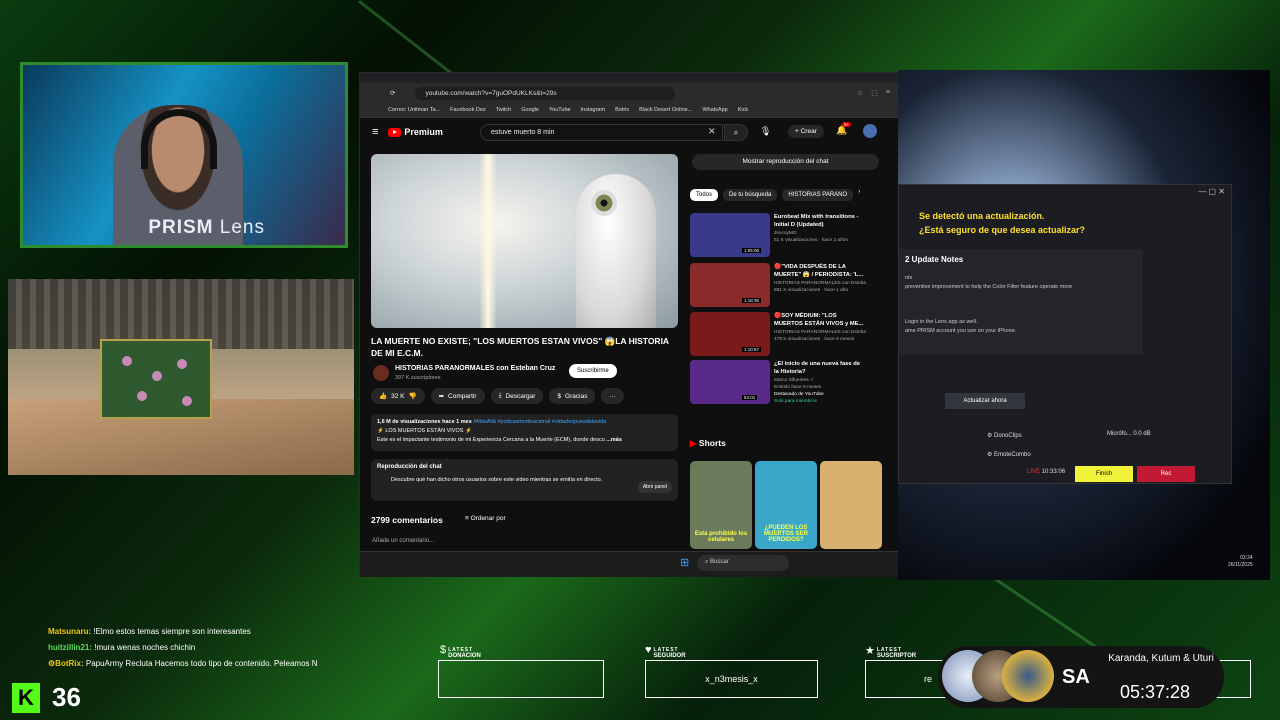 This screenshot has height=720, width=1280. I want to click on game-capture, so click(181, 377).